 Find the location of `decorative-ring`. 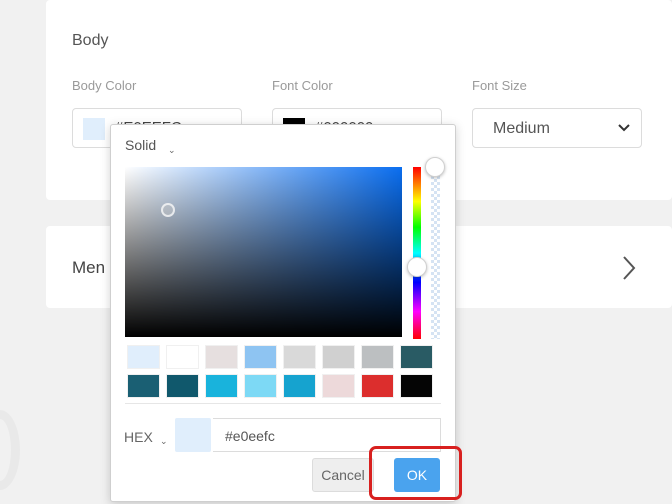

decorative-ring is located at coordinates (10, 450).